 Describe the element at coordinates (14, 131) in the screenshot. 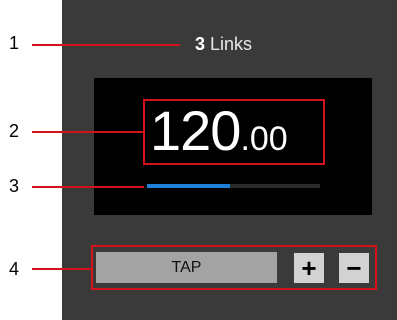

I see `callout-2-number: 2` at that location.